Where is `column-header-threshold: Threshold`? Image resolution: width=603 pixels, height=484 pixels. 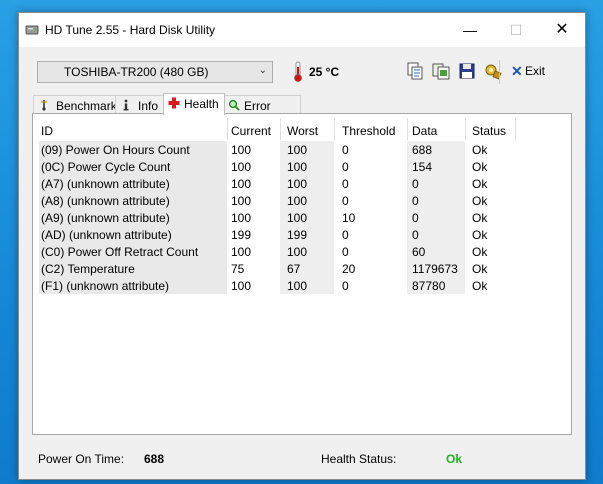 column-header-threshold: Threshold is located at coordinates (368, 131).